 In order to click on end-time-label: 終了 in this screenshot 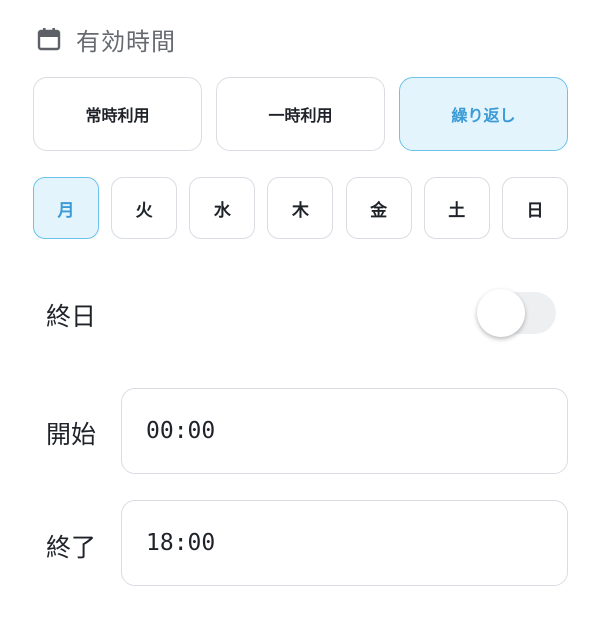, I will do `click(71, 547)`.